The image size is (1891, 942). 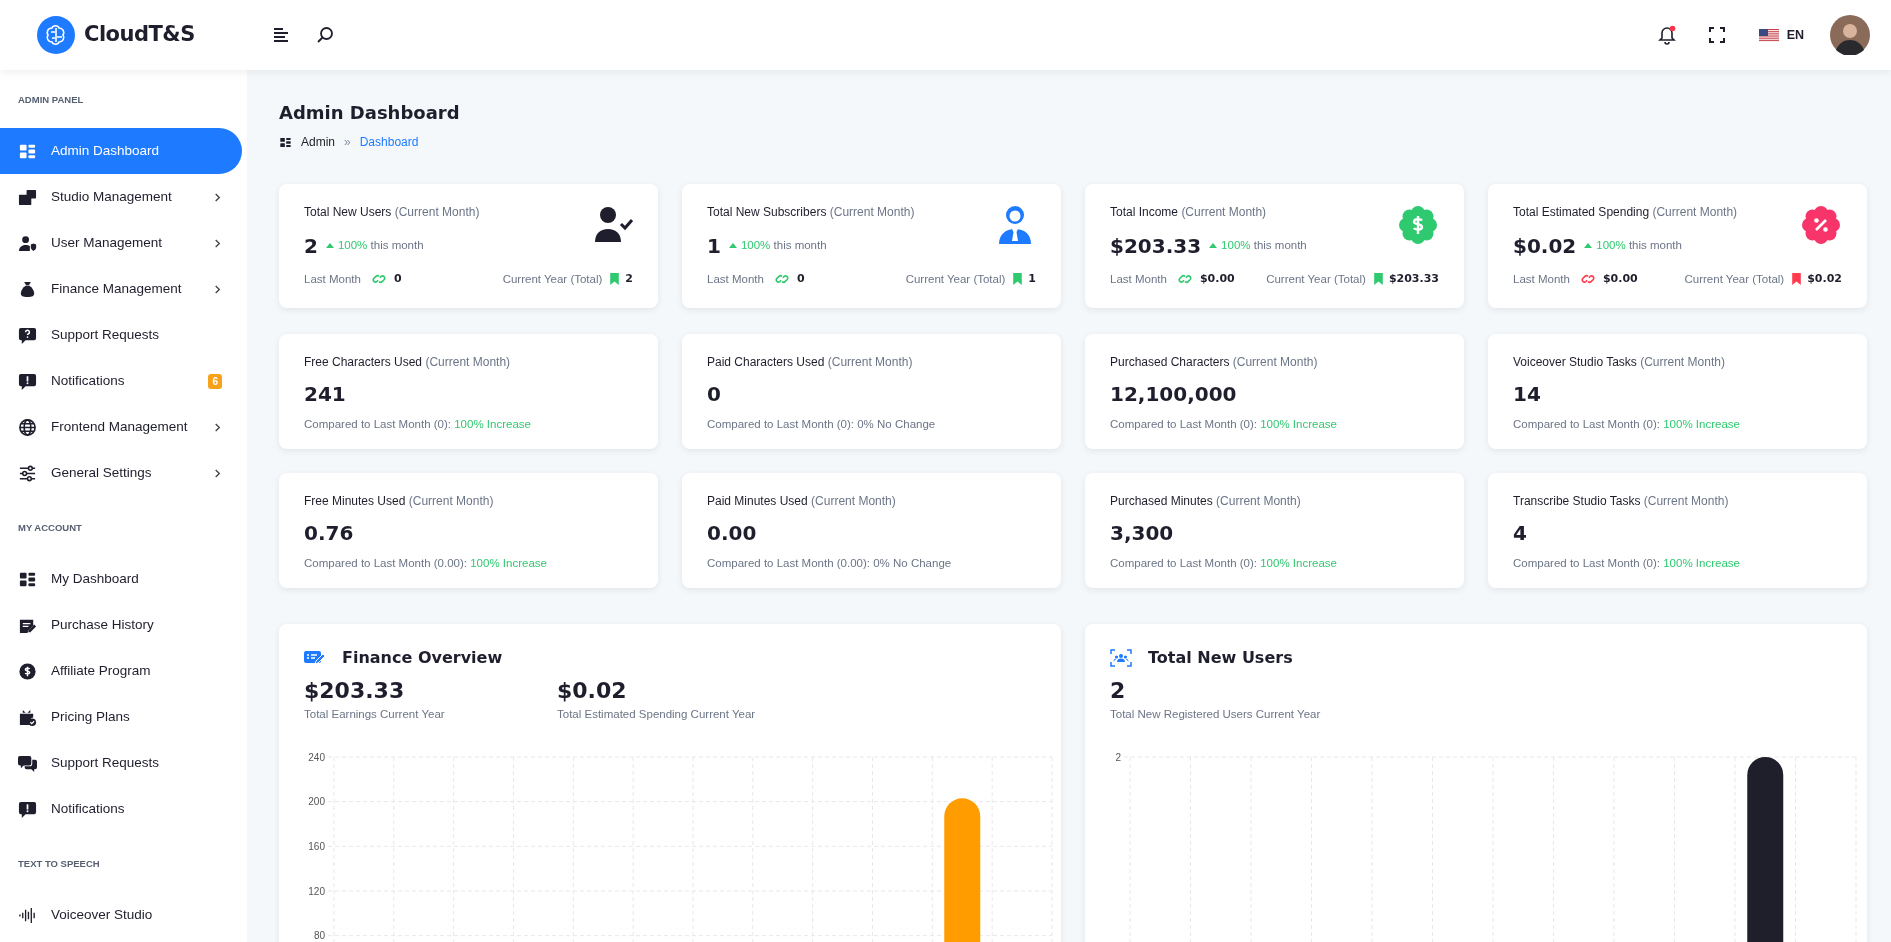 I want to click on question-chats-icon, so click(x=27, y=763).